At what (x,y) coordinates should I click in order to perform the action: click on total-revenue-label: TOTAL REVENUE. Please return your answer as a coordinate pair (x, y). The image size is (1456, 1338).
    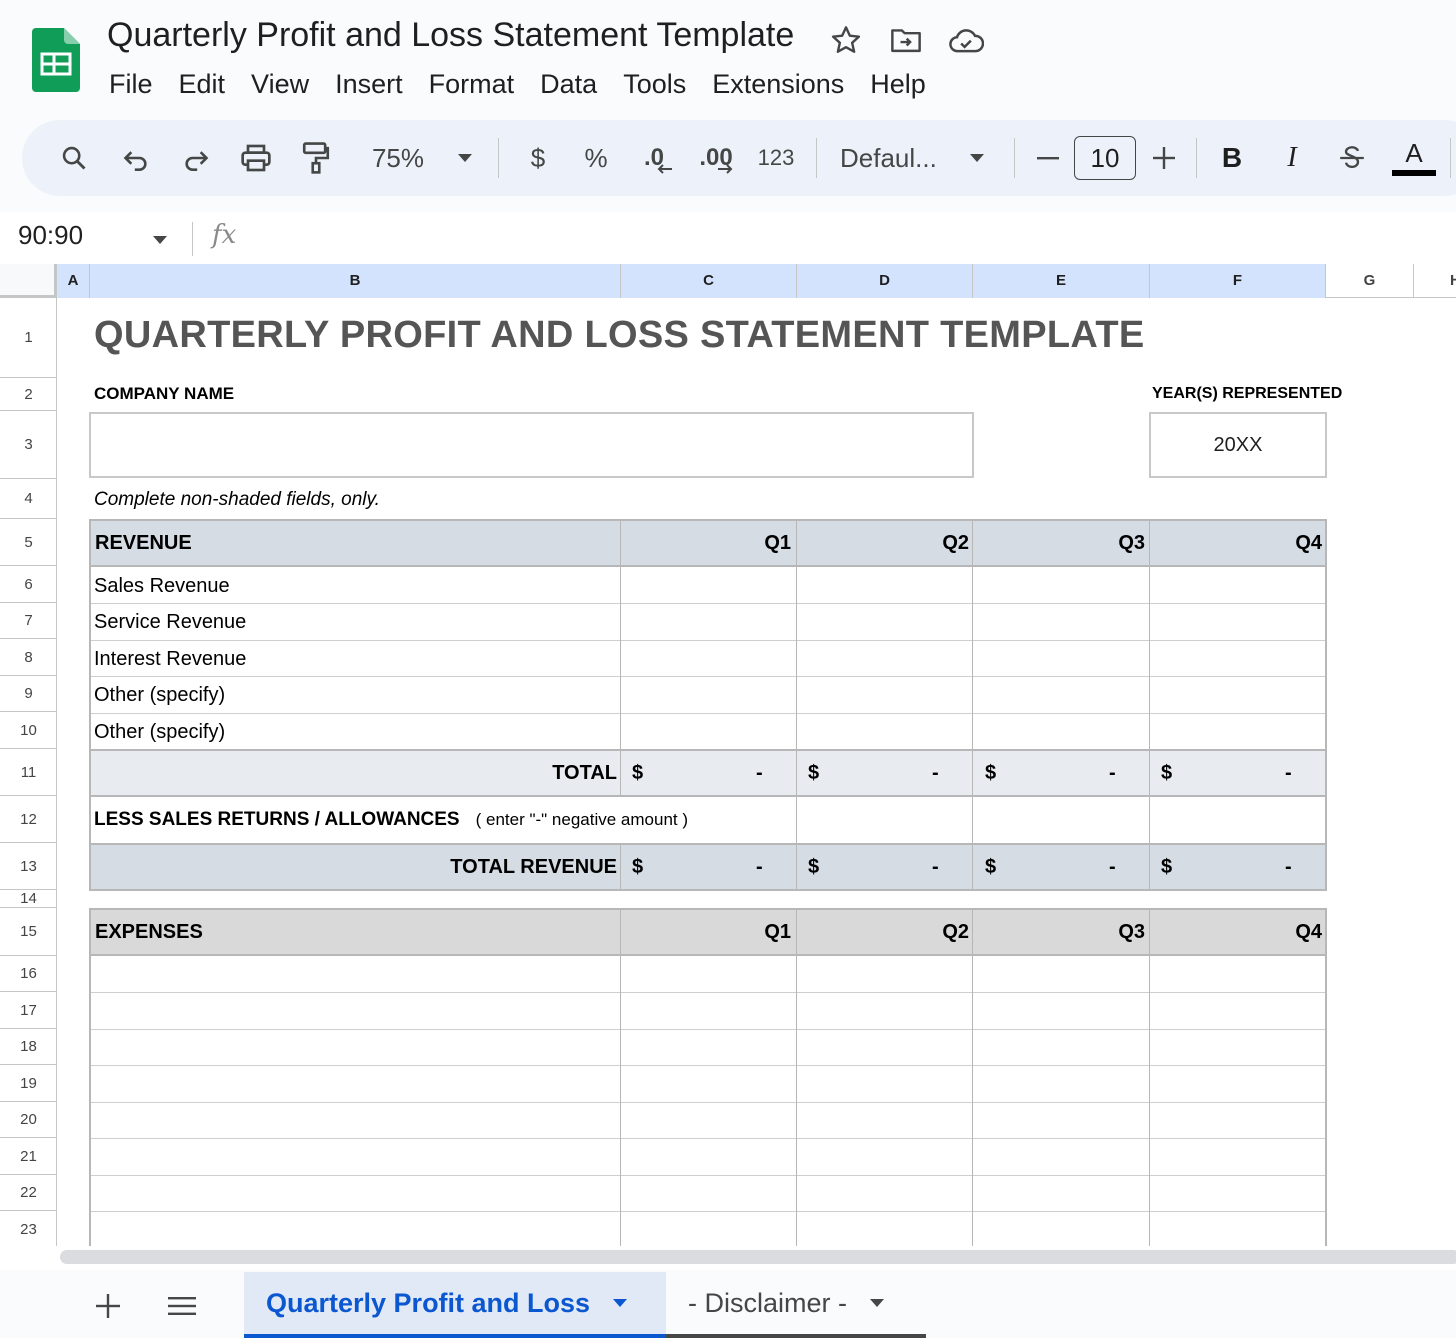
    Looking at the image, I should click on (353, 867).